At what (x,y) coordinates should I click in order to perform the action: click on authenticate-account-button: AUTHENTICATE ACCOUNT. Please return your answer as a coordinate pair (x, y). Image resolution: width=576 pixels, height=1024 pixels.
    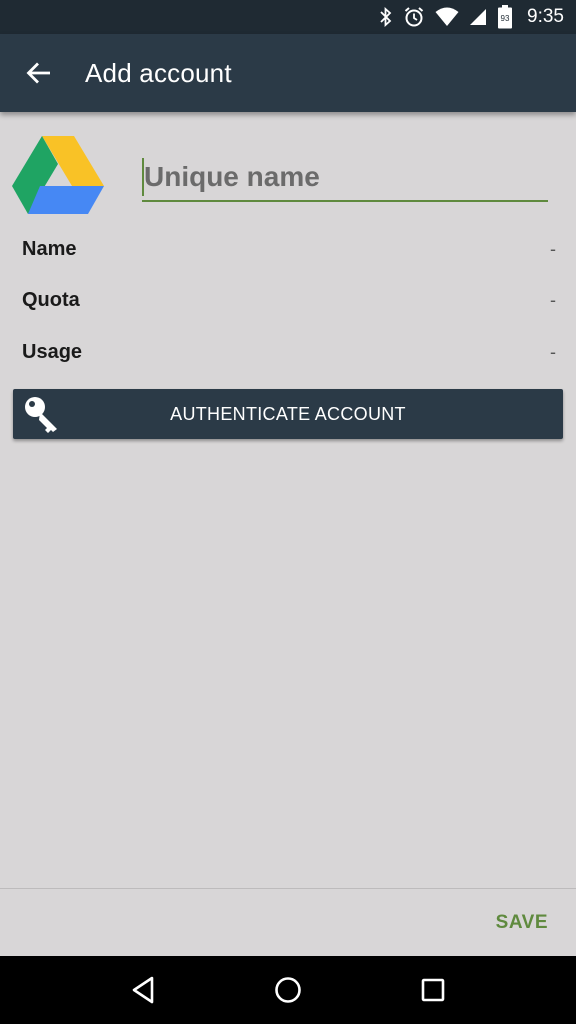
    Looking at the image, I should click on (288, 414).